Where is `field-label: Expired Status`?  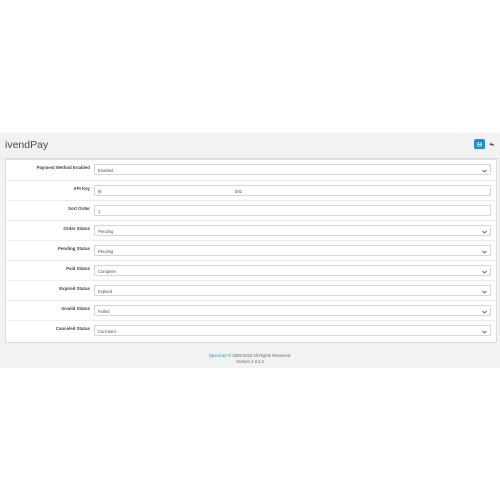
field-label: Expired Status is located at coordinates (74, 288).